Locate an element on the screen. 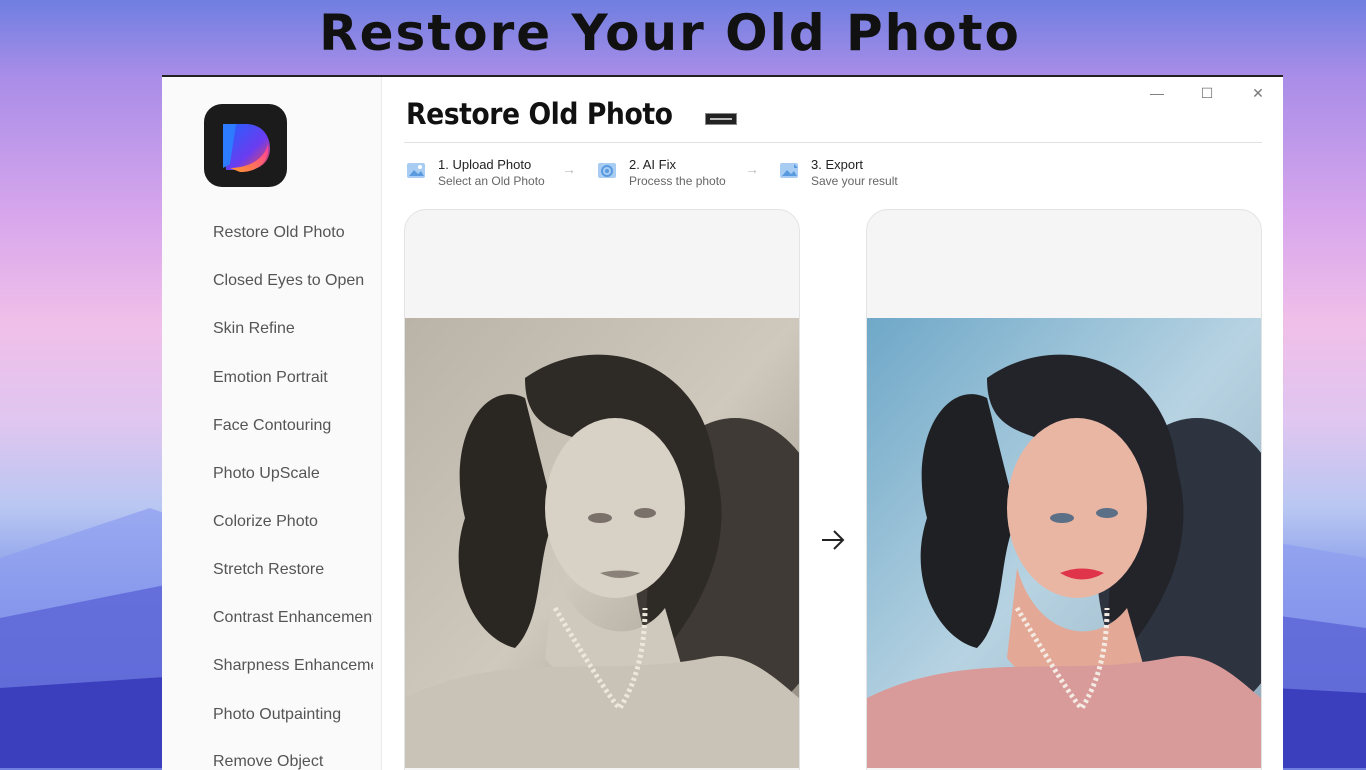 This screenshot has height=770, width=1366. sidebar-item-sharpness-enhancement: Sharpness Enhancement is located at coordinates (293, 666).